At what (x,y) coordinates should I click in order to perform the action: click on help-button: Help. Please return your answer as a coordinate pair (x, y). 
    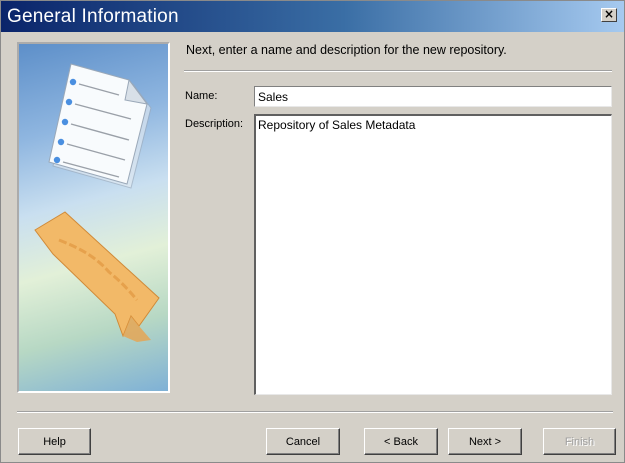
    Looking at the image, I should click on (54, 441).